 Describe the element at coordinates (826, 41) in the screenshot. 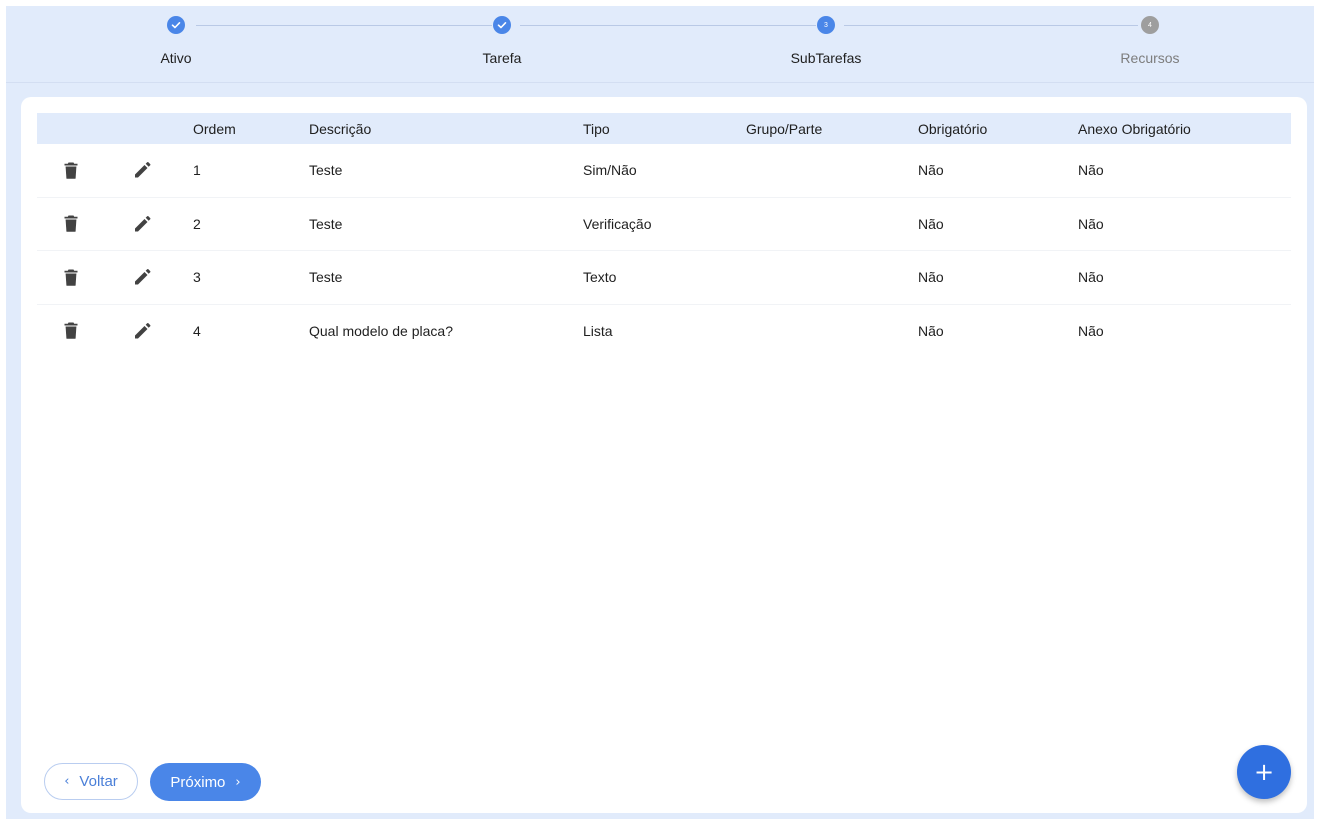

I see `step-subtarefas: 3 SubTarefas` at that location.